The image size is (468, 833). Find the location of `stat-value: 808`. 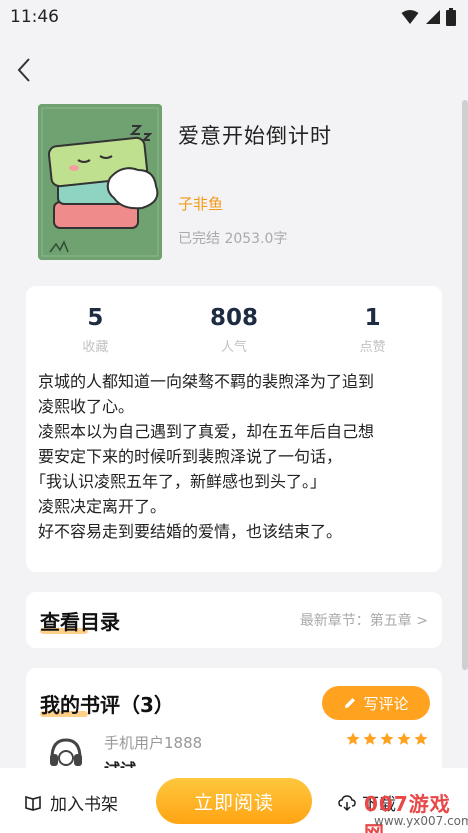

stat-value: 808 is located at coordinates (234, 318).